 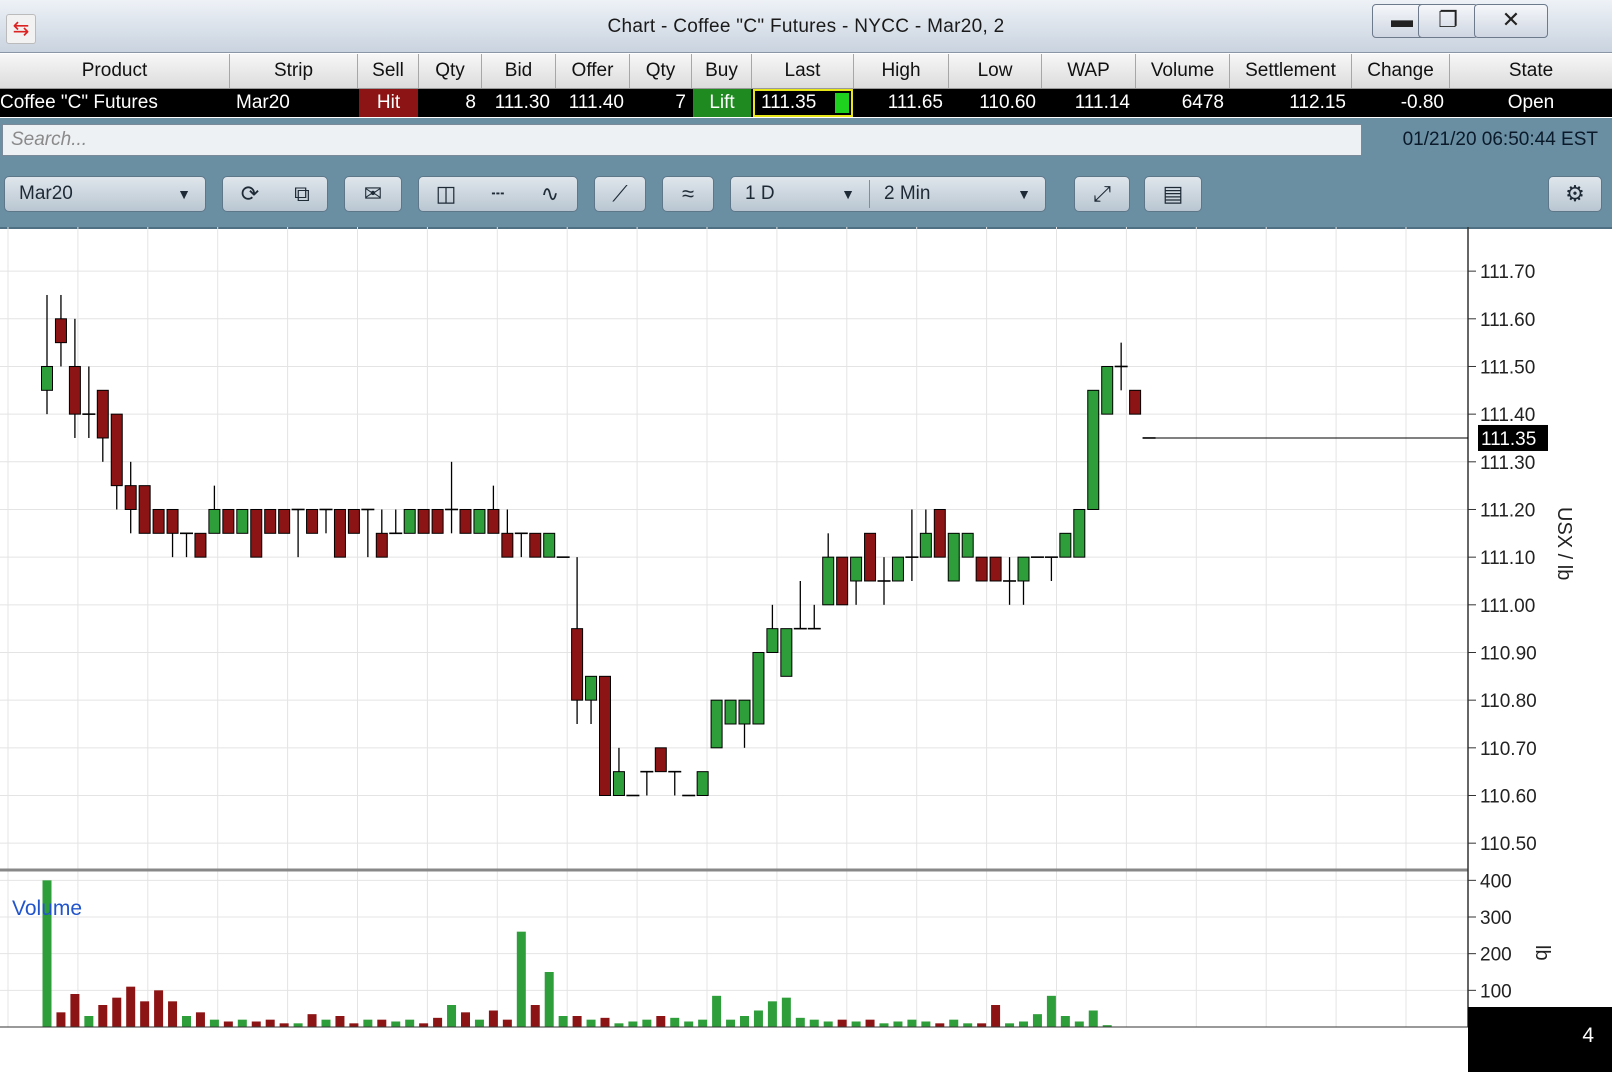 What do you see at coordinates (373, 194) in the screenshot?
I see `template-button: ✉` at bounding box center [373, 194].